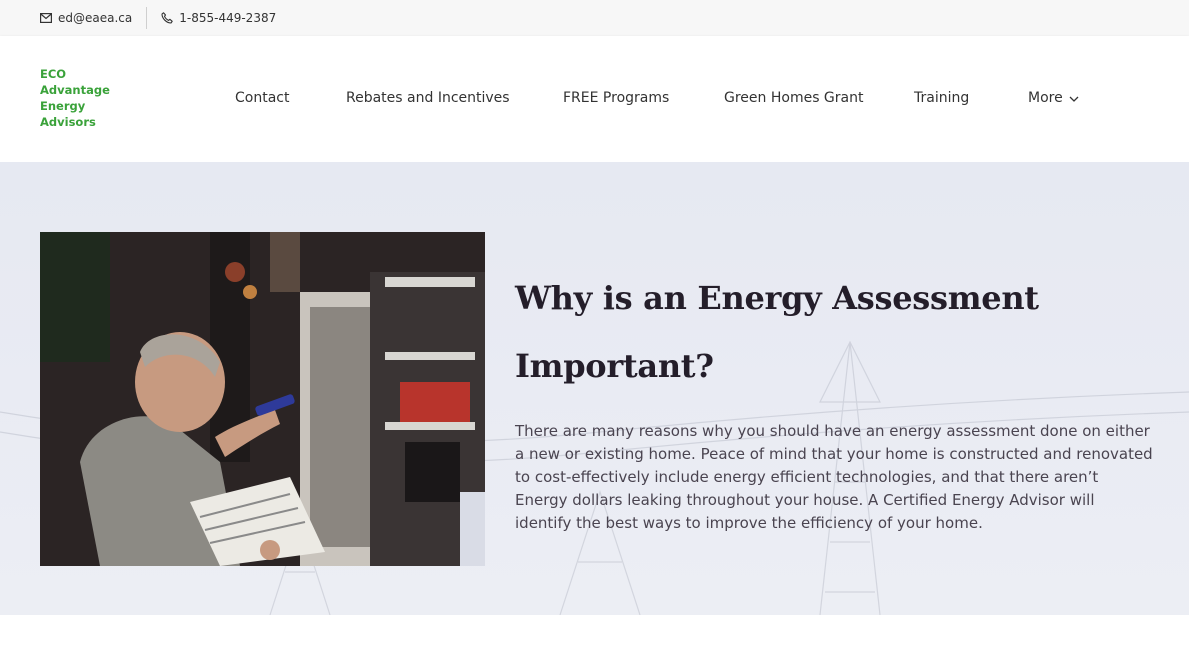 Image resolution: width=1189 pixels, height=648 pixels. I want to click on contact-bar: ed@eaea.ca 1-855-449-2387, so click(594, 18).